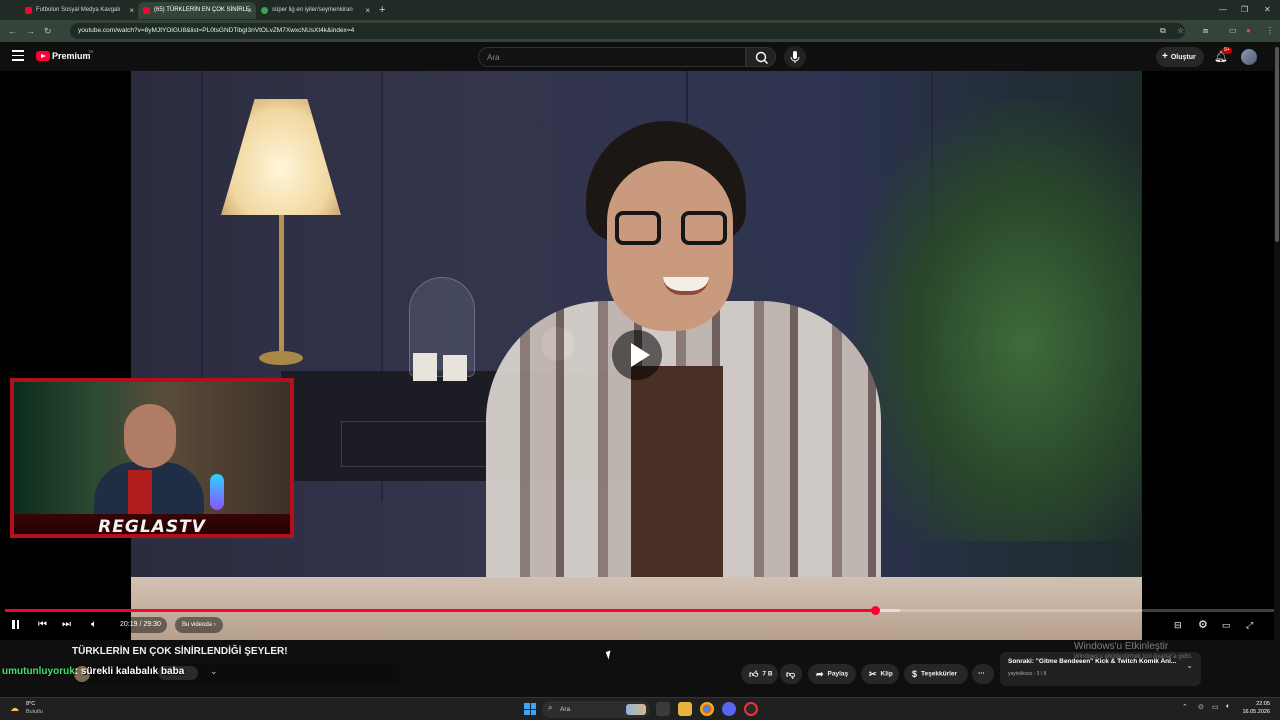  What do you see at coordinates (217, 492) in the screenshot?
I see `rgb-lamp` at bounding box center [217, 492].